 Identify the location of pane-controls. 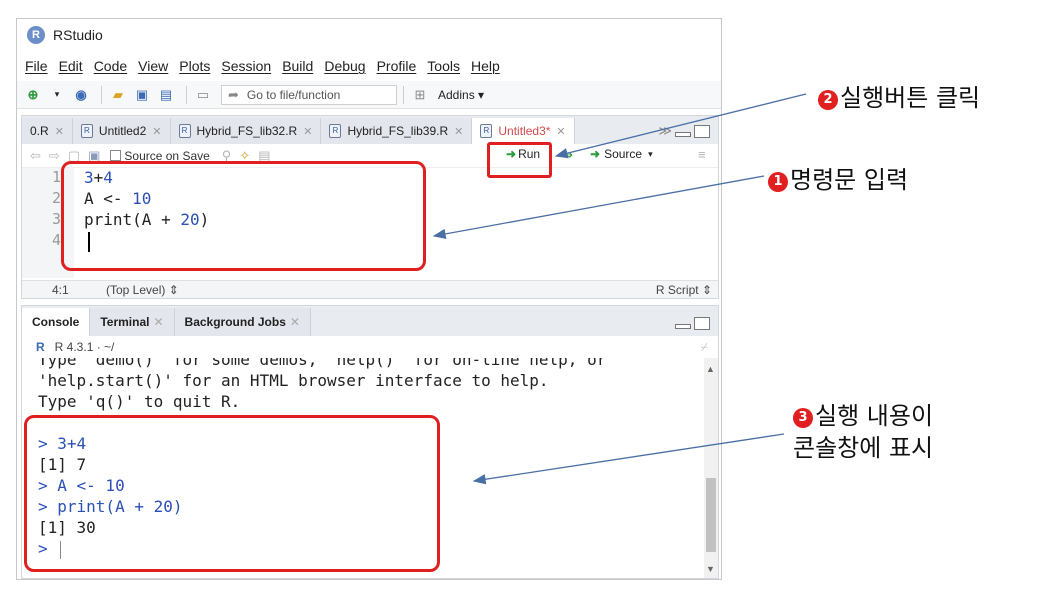
(695, 323).